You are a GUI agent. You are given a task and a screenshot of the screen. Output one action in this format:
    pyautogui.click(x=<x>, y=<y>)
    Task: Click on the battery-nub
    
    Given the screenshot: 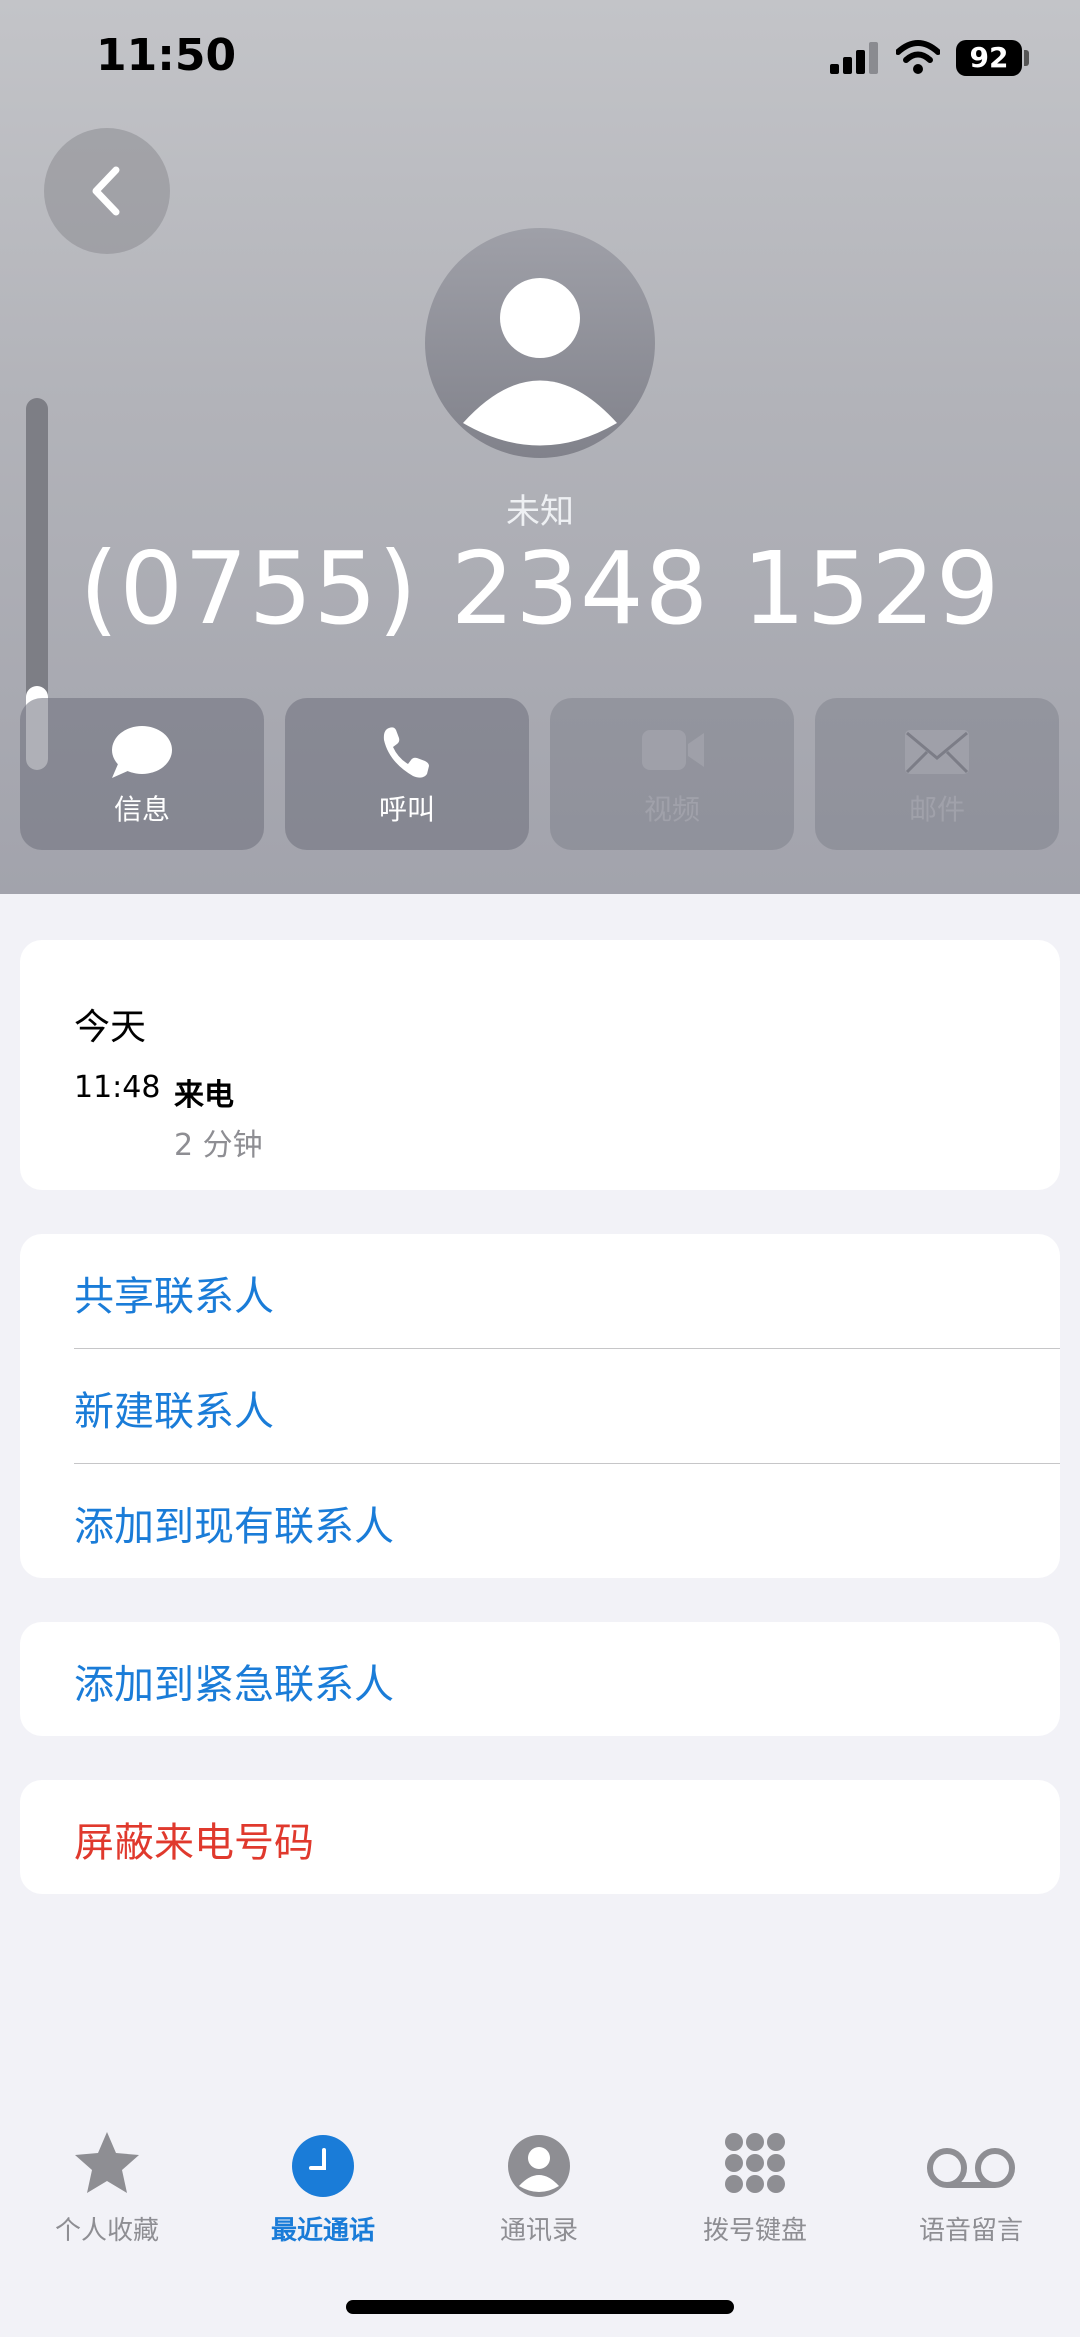 What is the action you would take?
    pyautogui.click(x=1026, y=58)
    